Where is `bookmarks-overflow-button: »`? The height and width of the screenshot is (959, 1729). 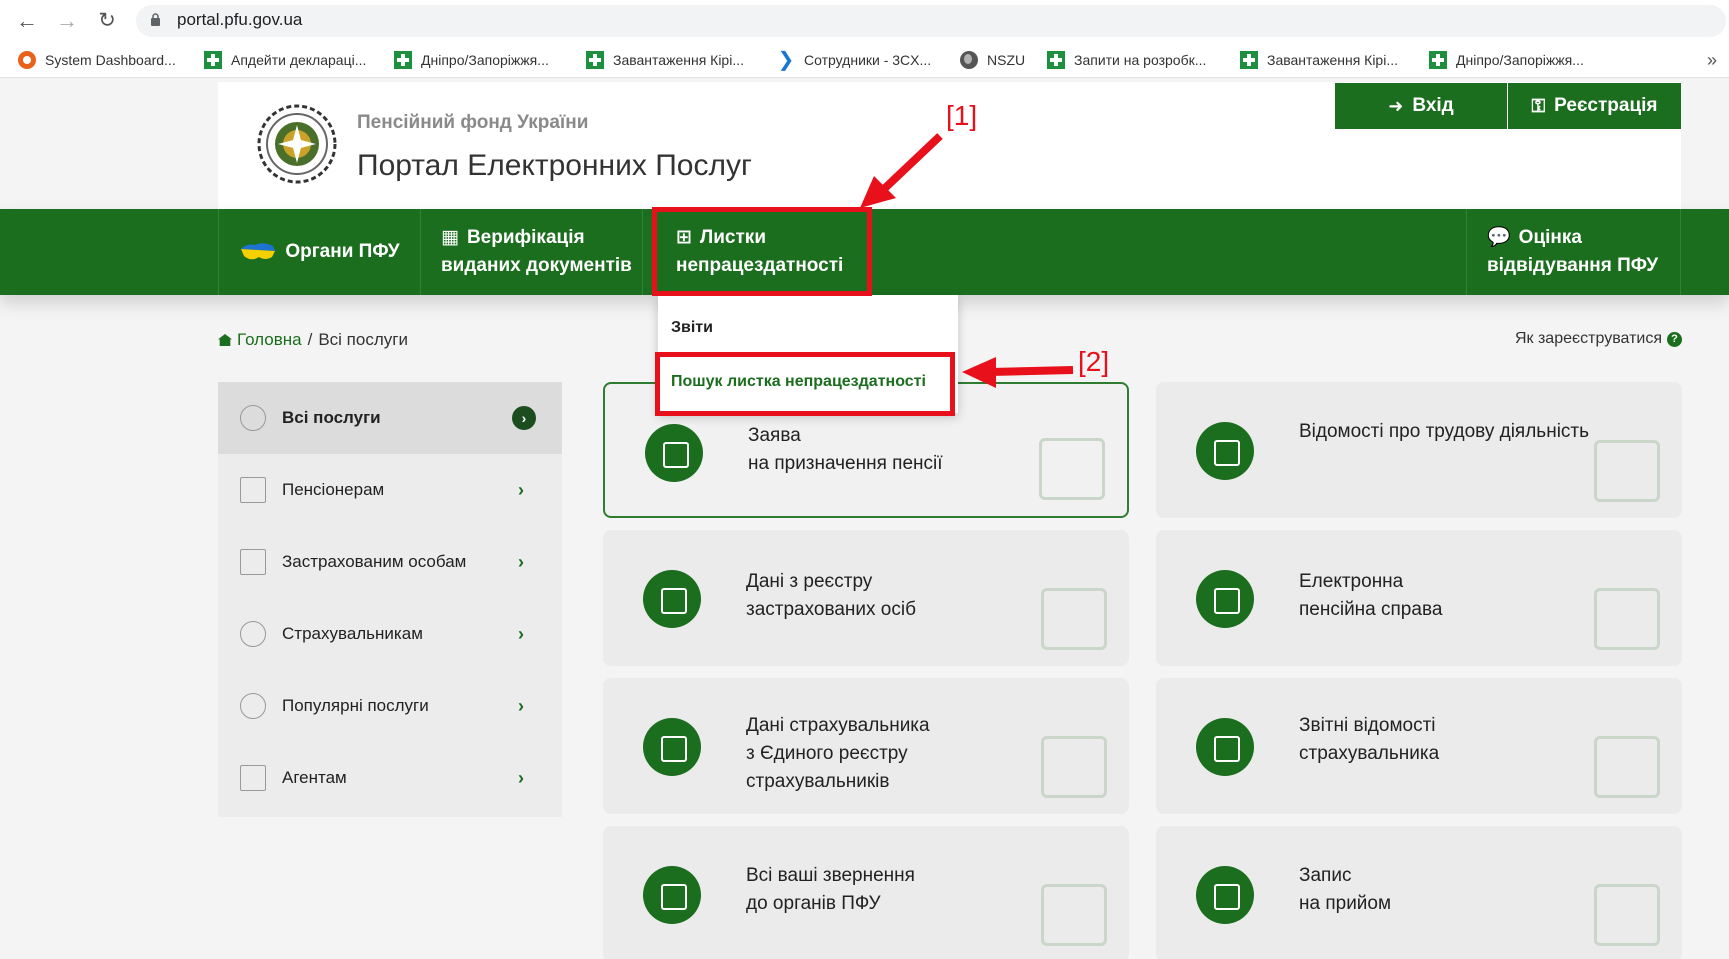
bookmarks-overflow-button: » is located at coordinates (1712, 60).